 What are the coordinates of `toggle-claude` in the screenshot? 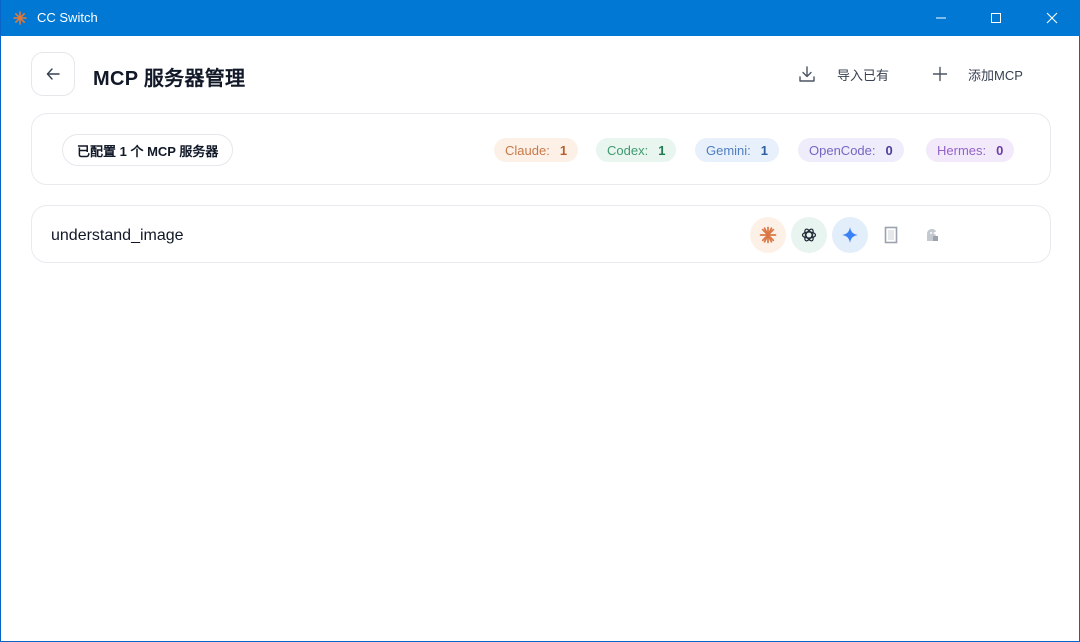 It's located at (768, 235).